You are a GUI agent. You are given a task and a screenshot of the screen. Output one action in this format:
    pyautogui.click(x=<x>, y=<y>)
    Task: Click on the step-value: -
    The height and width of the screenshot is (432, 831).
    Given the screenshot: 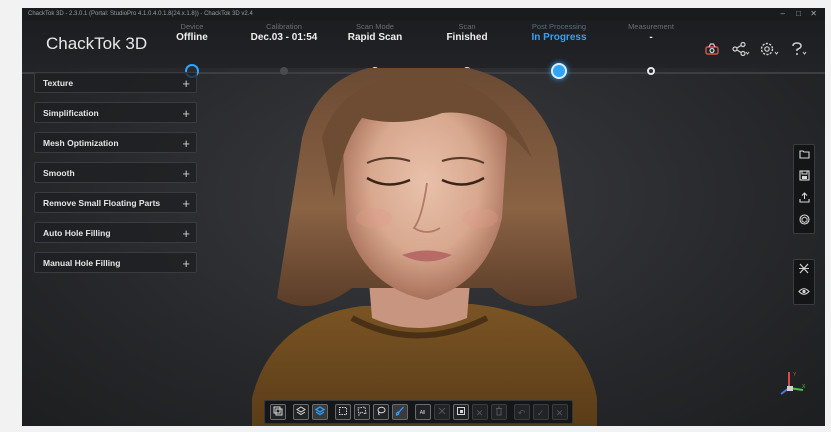 What is the action you would take?
    pyautogui.click(x=651, y=37)
    